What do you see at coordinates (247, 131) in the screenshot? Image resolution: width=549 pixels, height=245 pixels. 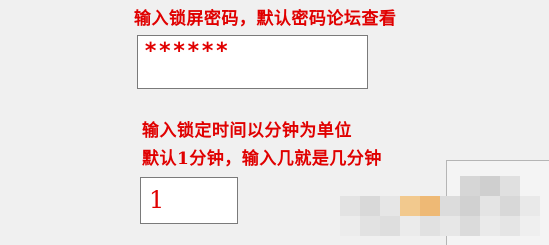 I see `lock-time-label-line1: 输入锁定时间以分钟为单位` at bounding box center [247, 131].